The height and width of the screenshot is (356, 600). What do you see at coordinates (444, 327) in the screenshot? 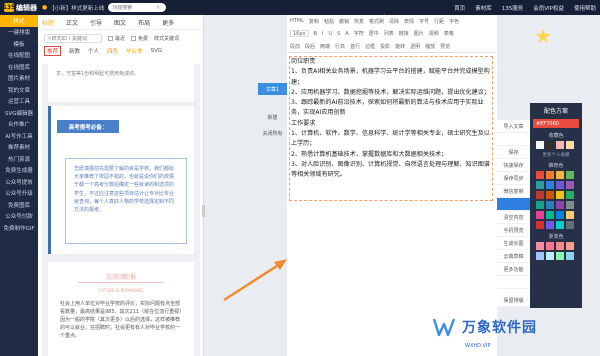
I see `watermark-logo-icon` at bounding box center [444, 327].